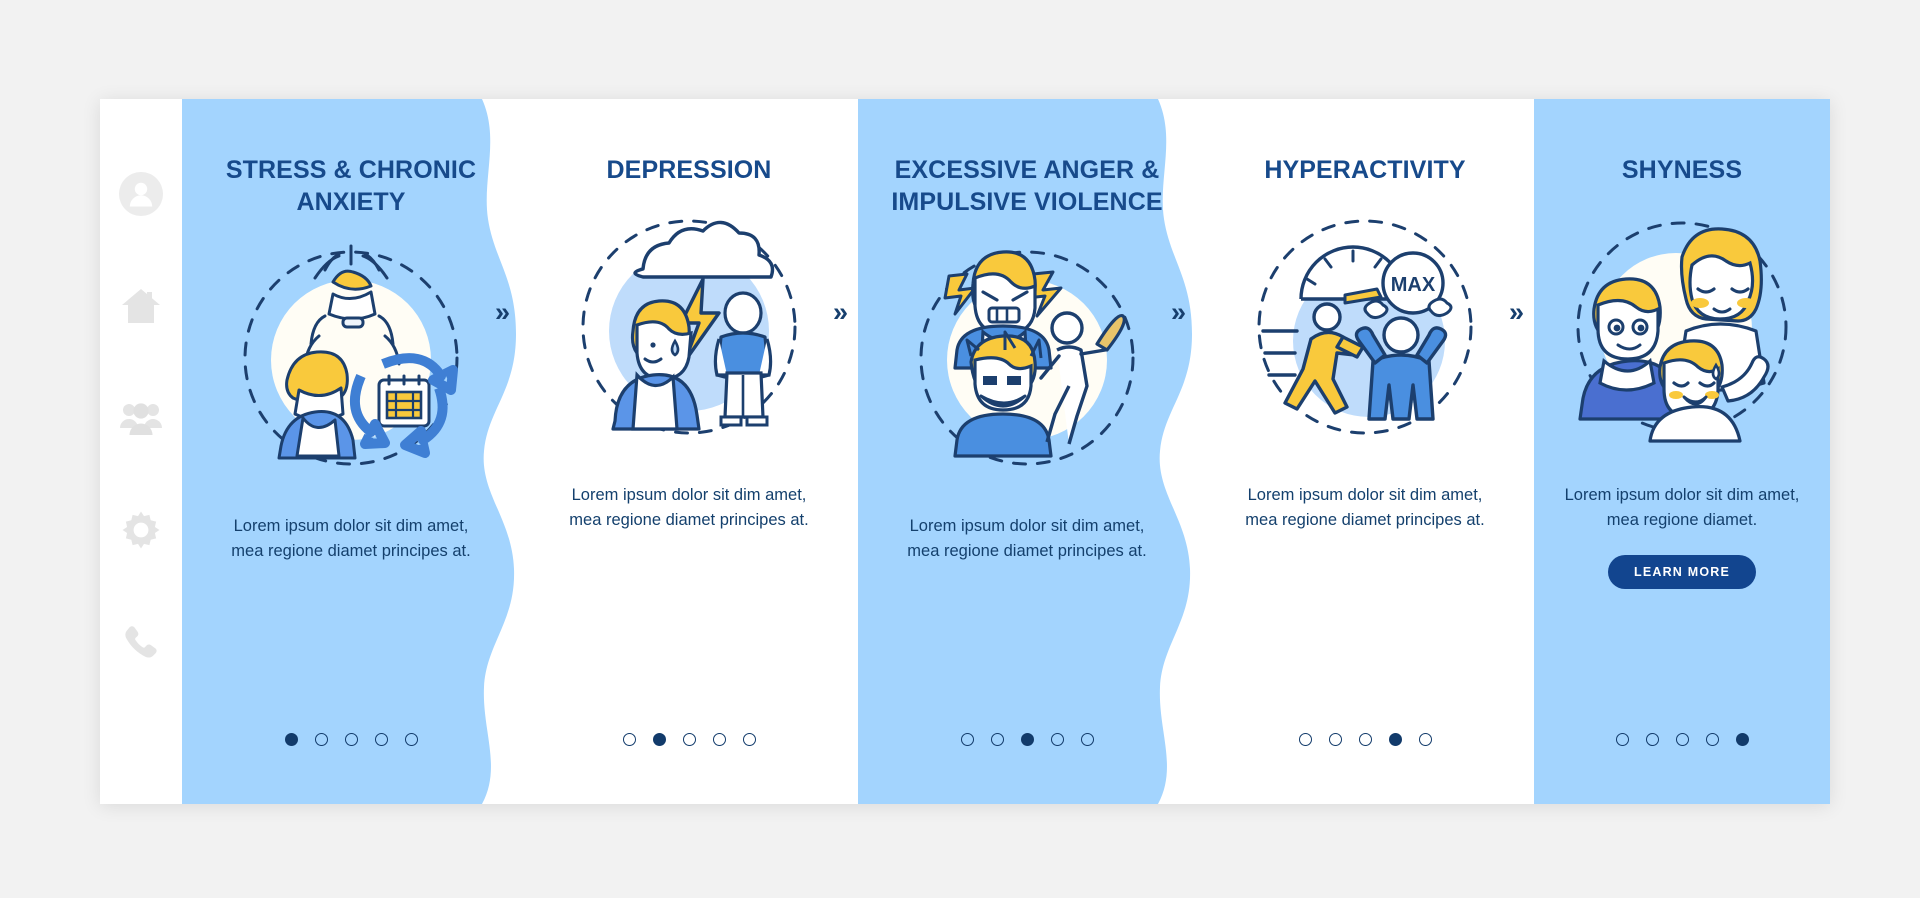 This screenshot has height=898, width=1920. I want to click on user-avatar-icon, so click(141, 194).